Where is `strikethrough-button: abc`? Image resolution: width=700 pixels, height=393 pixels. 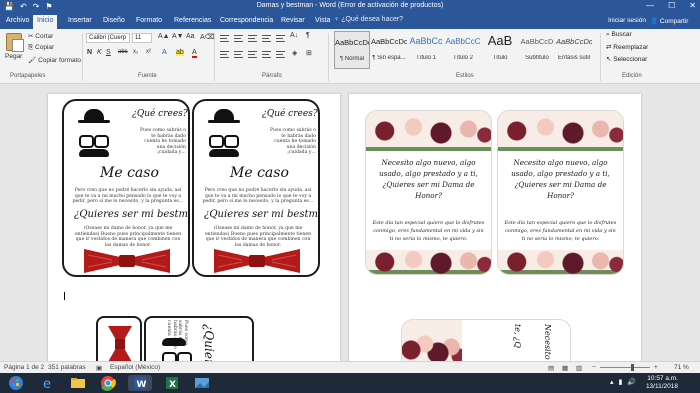
strikethrough-button: abc is located at coordinates (123, 52).